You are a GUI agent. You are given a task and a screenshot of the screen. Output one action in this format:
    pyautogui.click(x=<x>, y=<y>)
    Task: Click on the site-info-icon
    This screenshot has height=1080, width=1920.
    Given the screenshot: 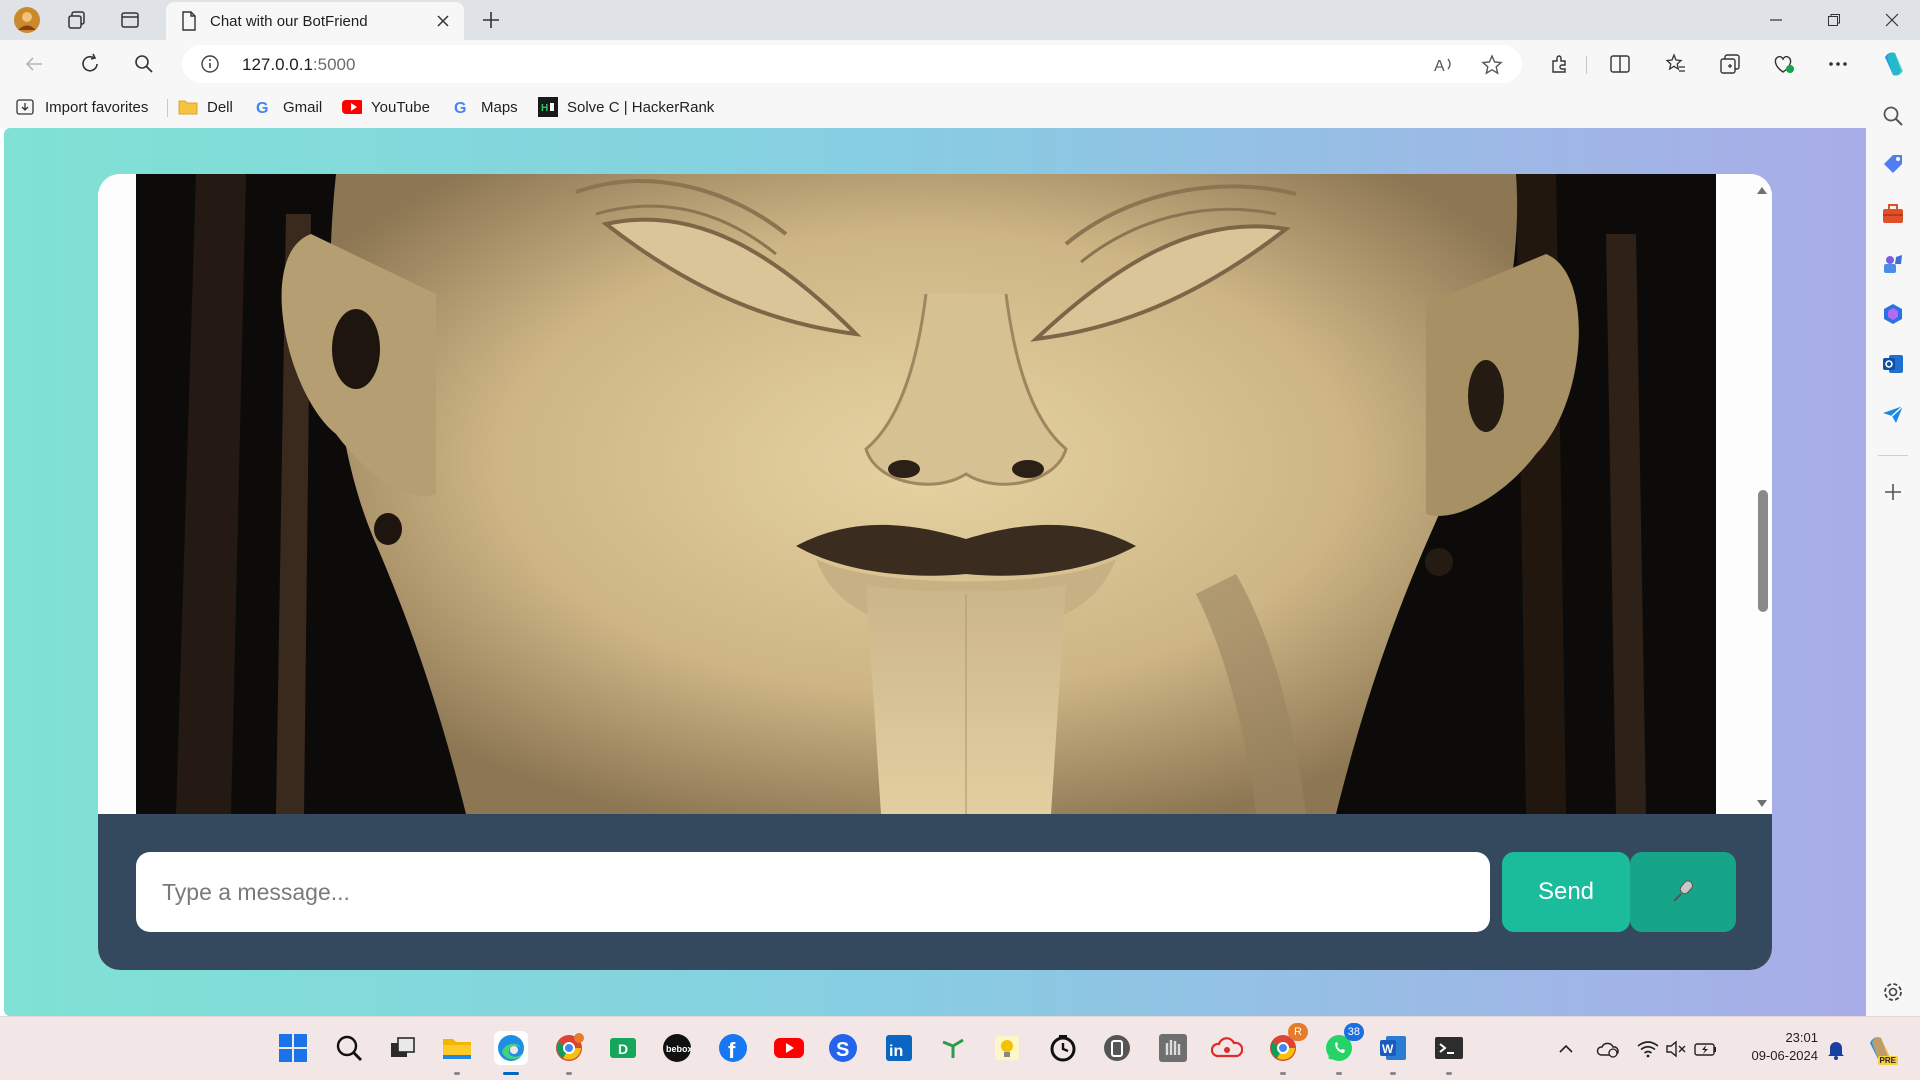 What is the action you would take?
    pyautogui.click(x=210, y=64)
    